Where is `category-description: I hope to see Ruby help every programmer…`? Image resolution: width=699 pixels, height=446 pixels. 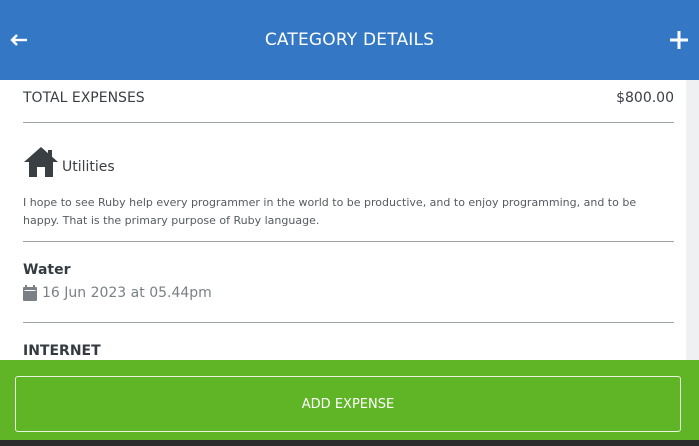
category-description: I hope to see Ruby help every programmer… is located at coordinates (330, 211).